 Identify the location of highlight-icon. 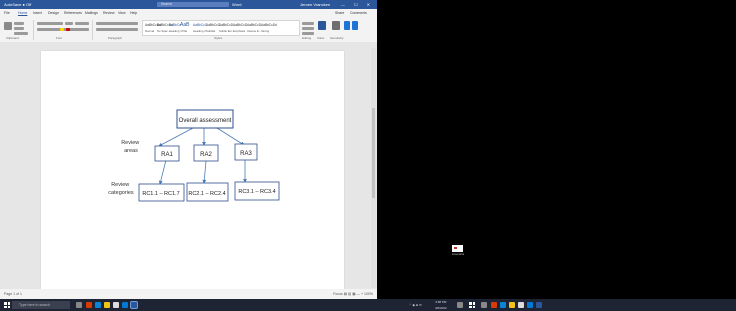
(62, 29).